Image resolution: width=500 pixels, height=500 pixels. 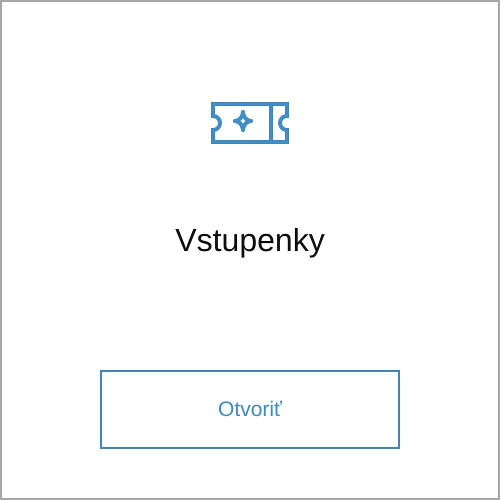 What do you see at coordinates (250, 409) in the screenshot?
I see `open-button: Otvoriť` at bounding box center [250, 409].